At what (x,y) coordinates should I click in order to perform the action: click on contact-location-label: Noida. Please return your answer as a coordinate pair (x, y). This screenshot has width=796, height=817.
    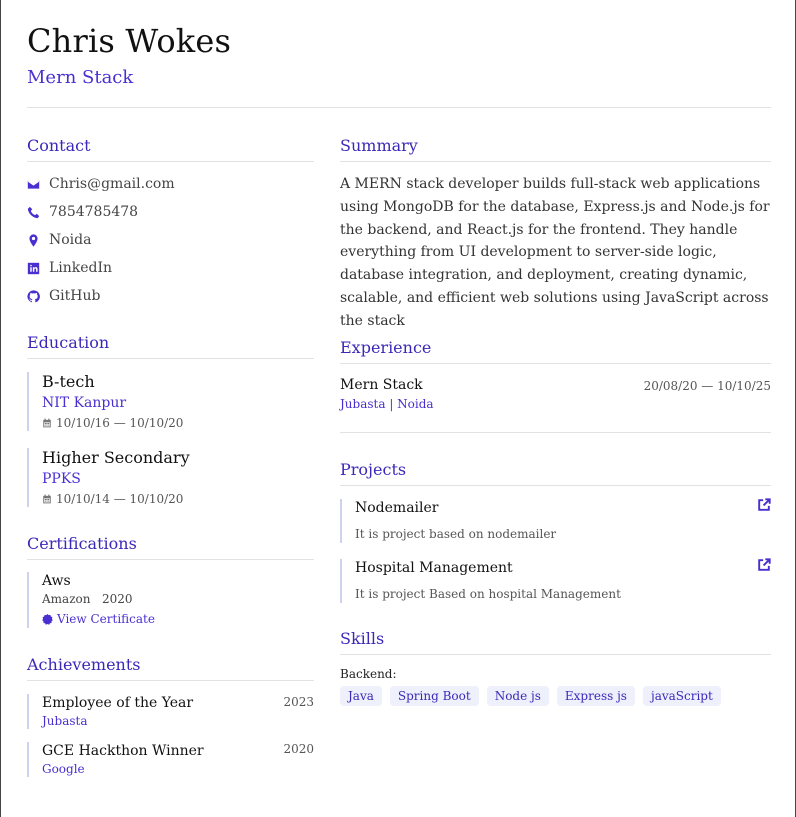
    Looking at the image, I should click on (70, 240).